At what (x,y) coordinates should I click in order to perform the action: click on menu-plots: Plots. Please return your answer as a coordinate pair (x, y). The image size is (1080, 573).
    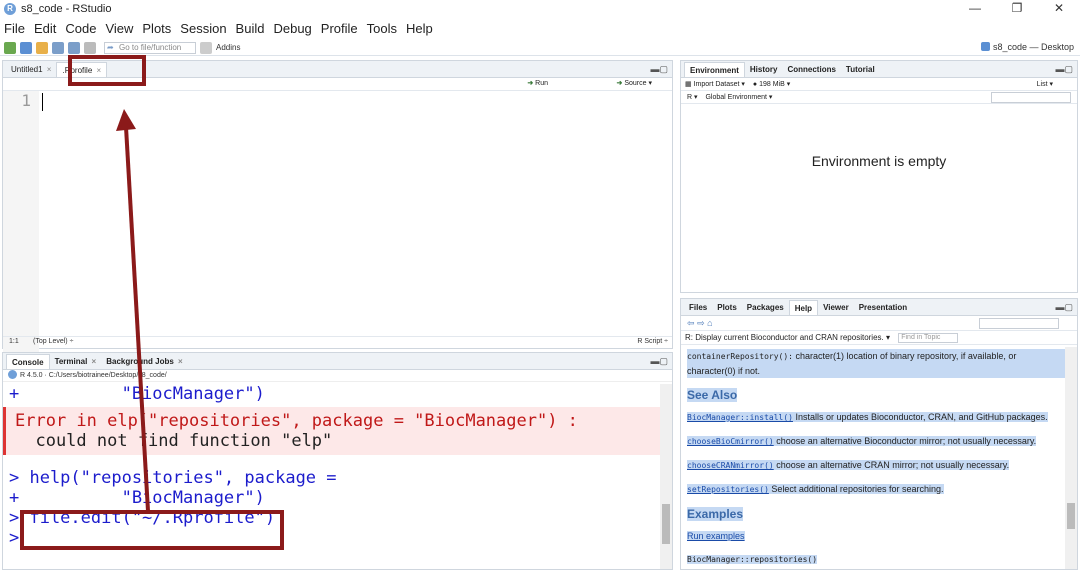
    Looking at the image, I should click on (156, 28).